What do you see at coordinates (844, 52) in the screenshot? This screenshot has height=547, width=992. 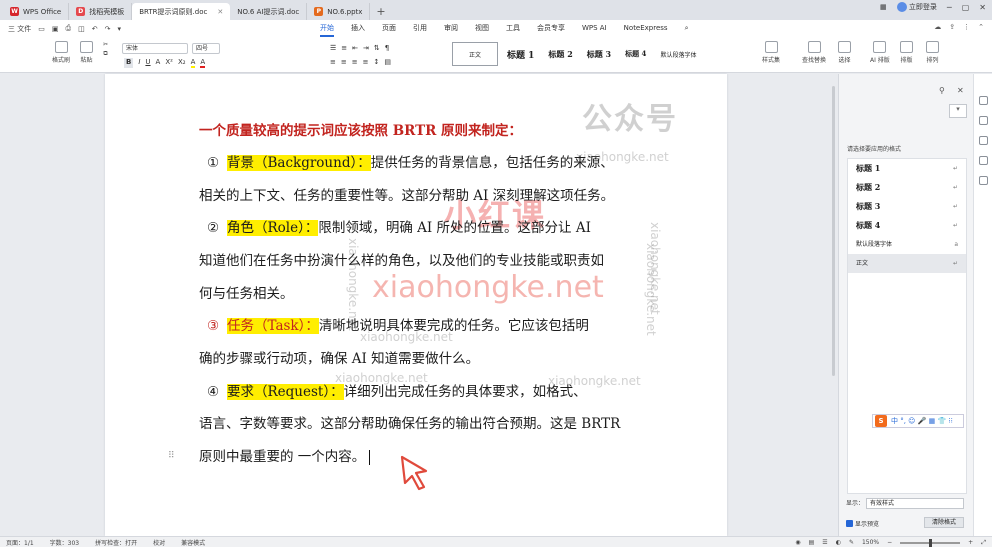 I see `select-button: 选择` at bounding box center [844, 52].